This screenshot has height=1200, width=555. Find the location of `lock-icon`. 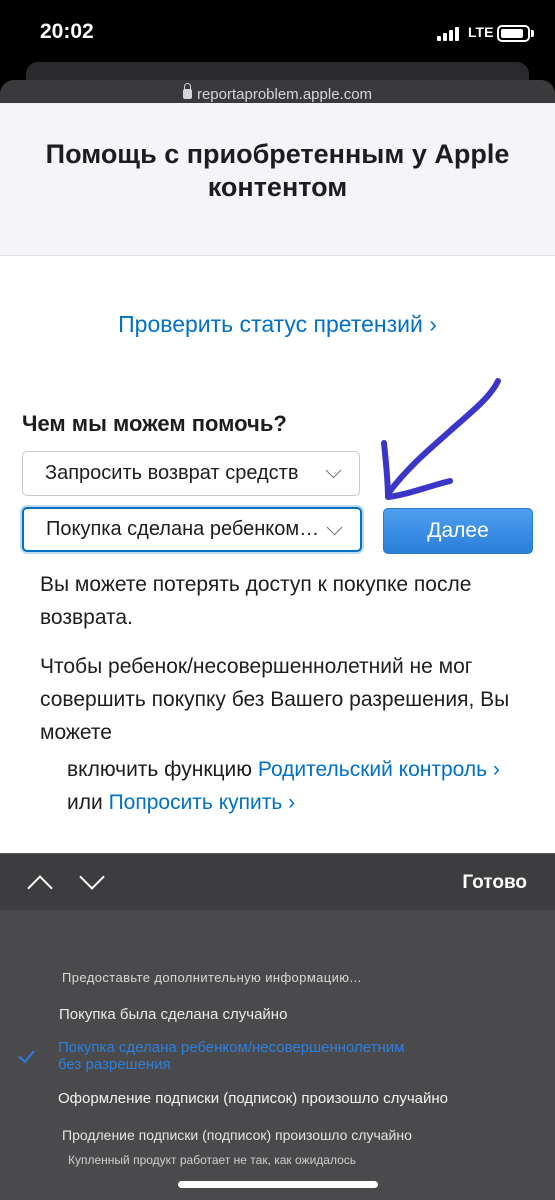

lock-icon is located at coordinates (187, 91).